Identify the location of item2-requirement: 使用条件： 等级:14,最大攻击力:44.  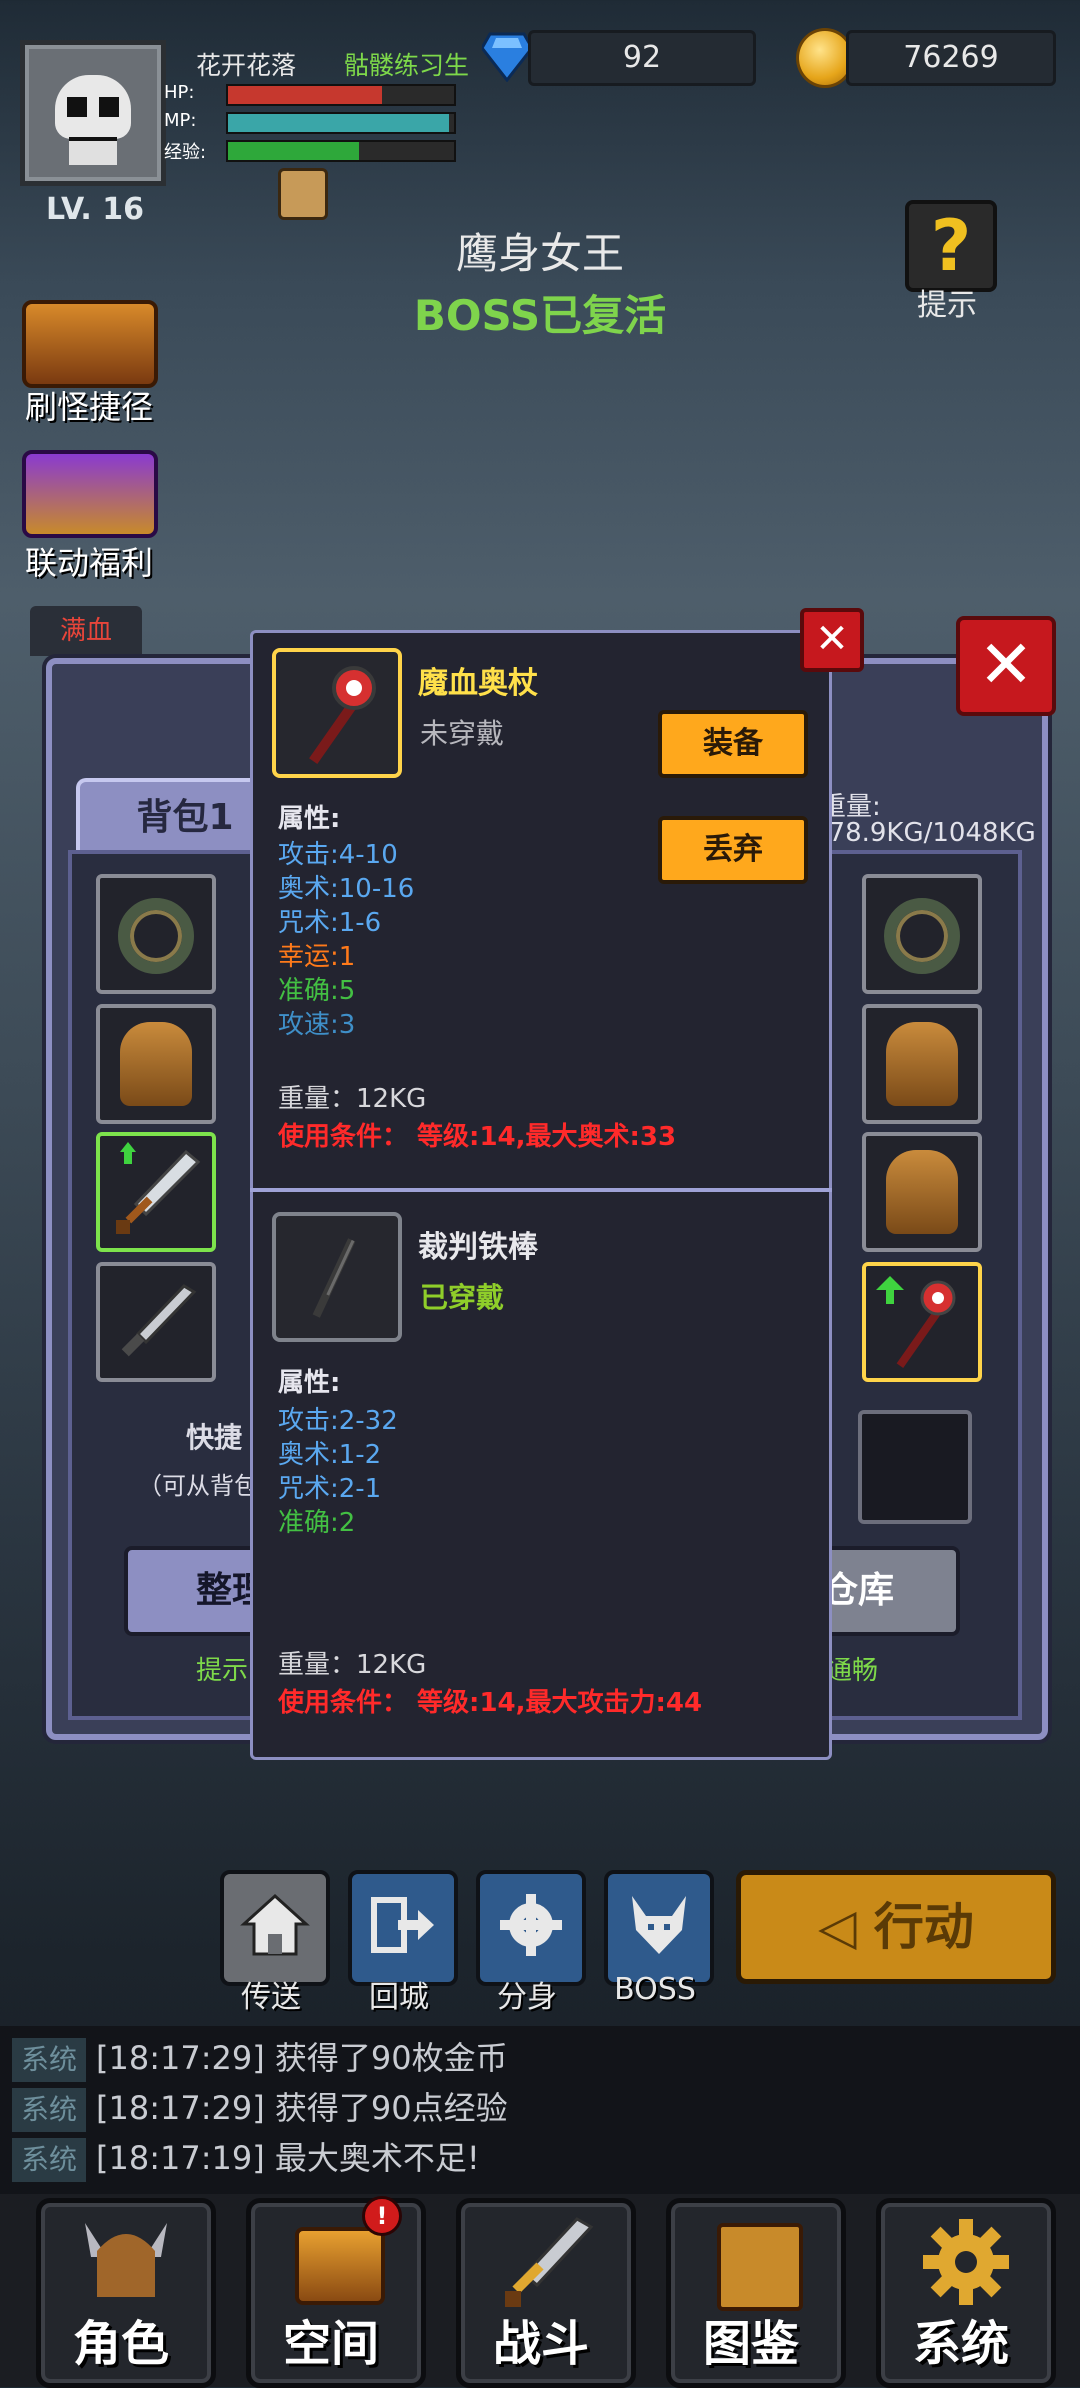
(490, 1703).